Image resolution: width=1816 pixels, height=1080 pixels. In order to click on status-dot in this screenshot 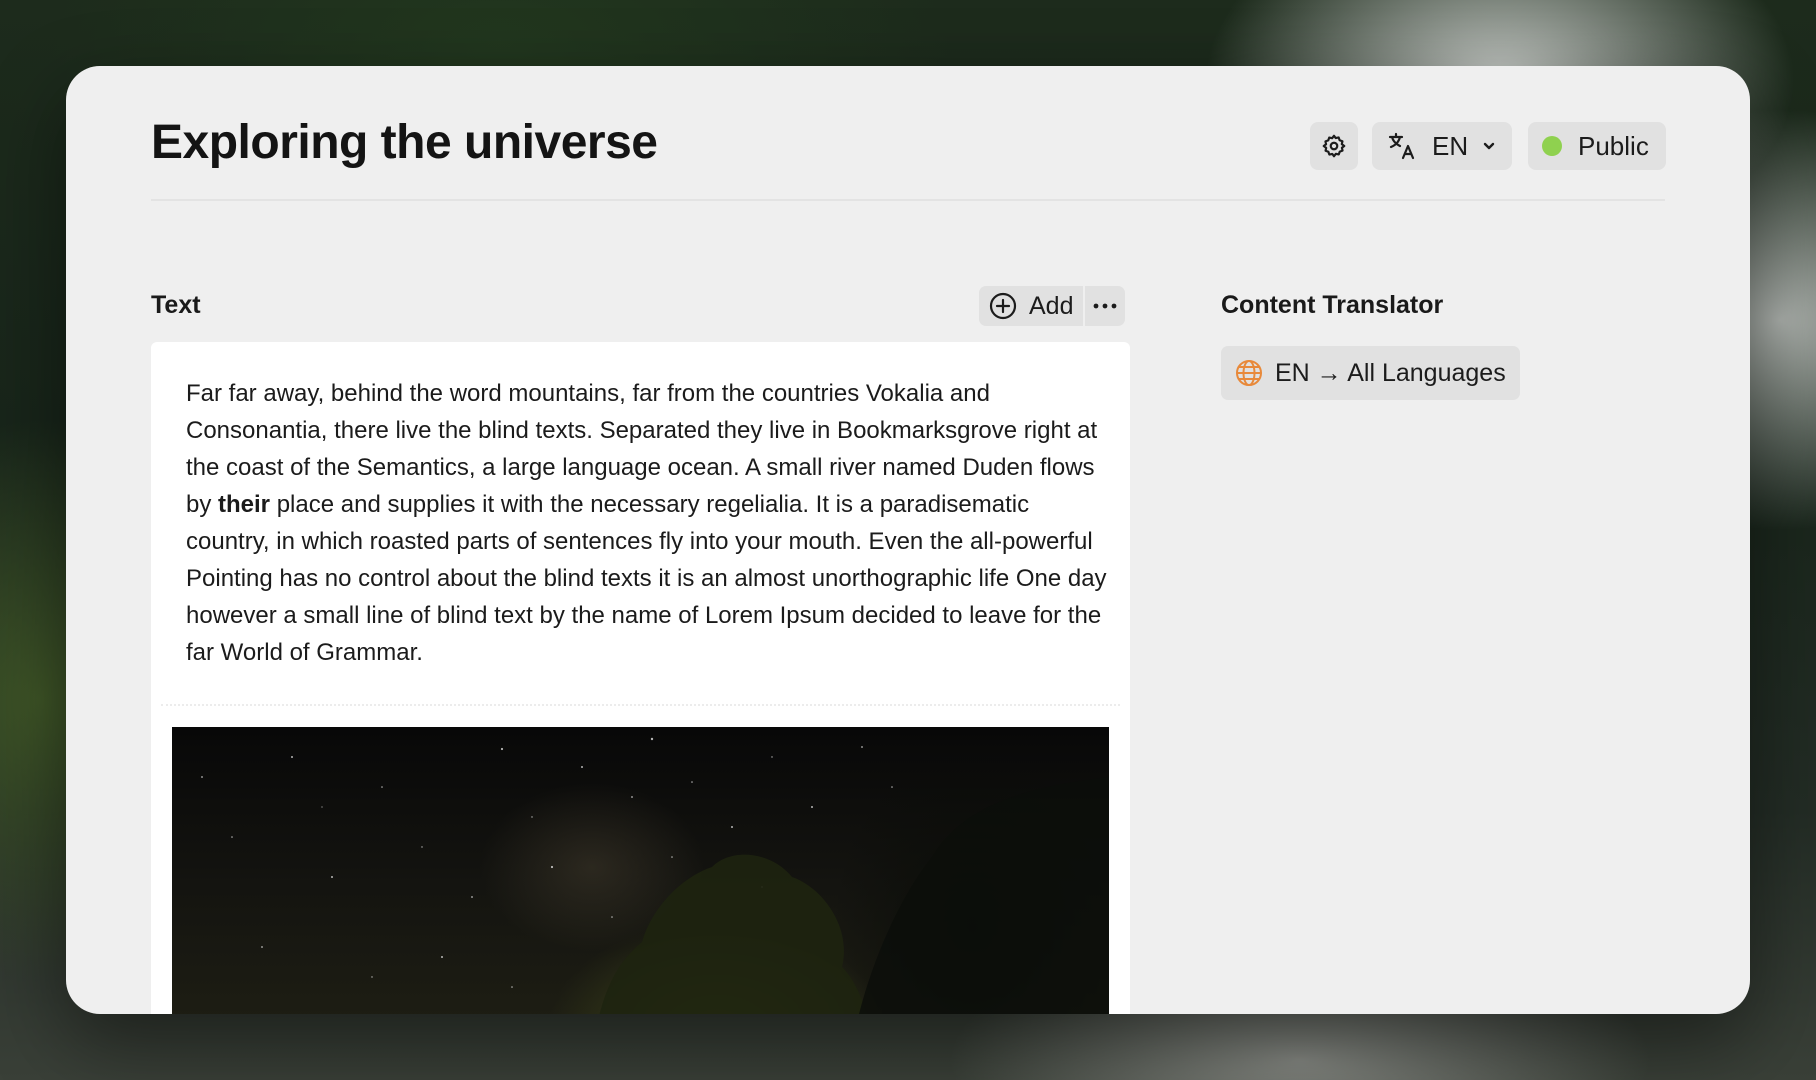, I will do `click(1552, 146)`.